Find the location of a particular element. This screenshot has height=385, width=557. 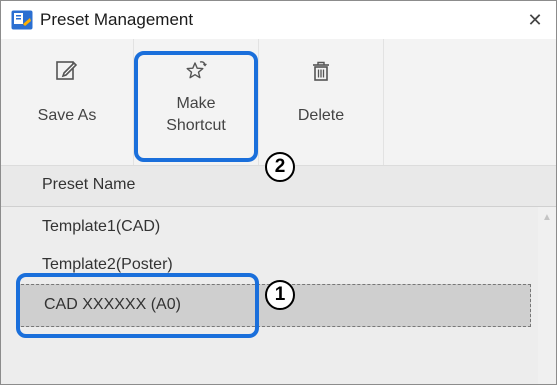

preset-name: Template2(Poster) is located at coordinates (107, 264).